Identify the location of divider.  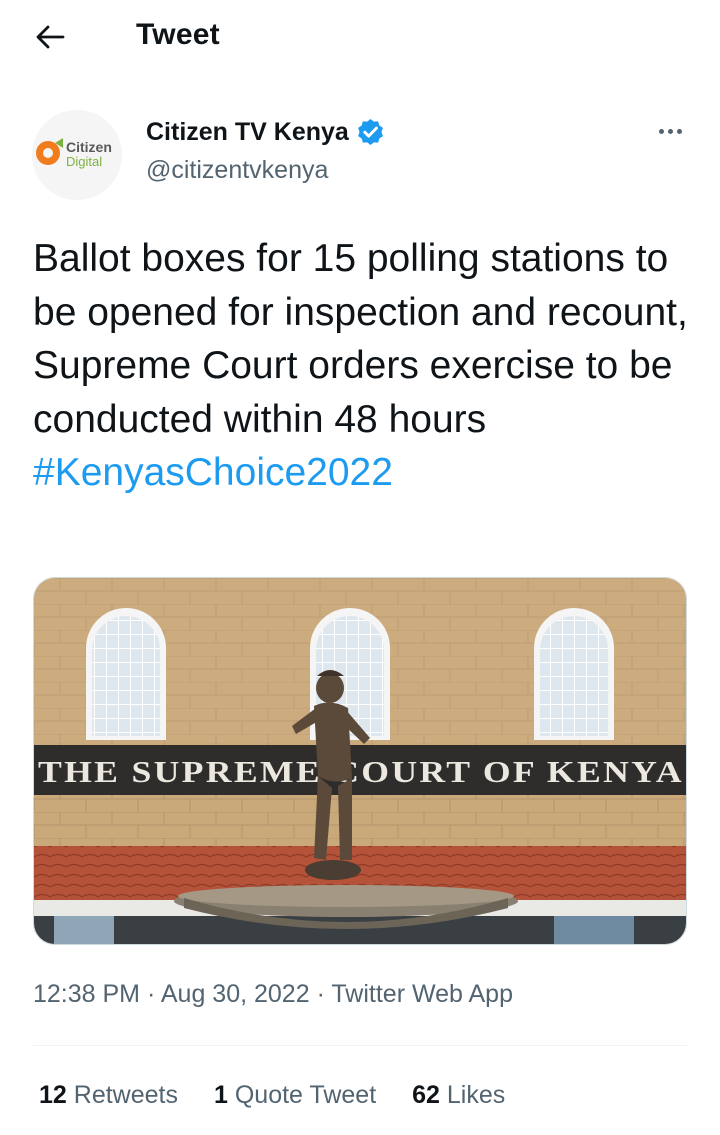
(360, 1045).